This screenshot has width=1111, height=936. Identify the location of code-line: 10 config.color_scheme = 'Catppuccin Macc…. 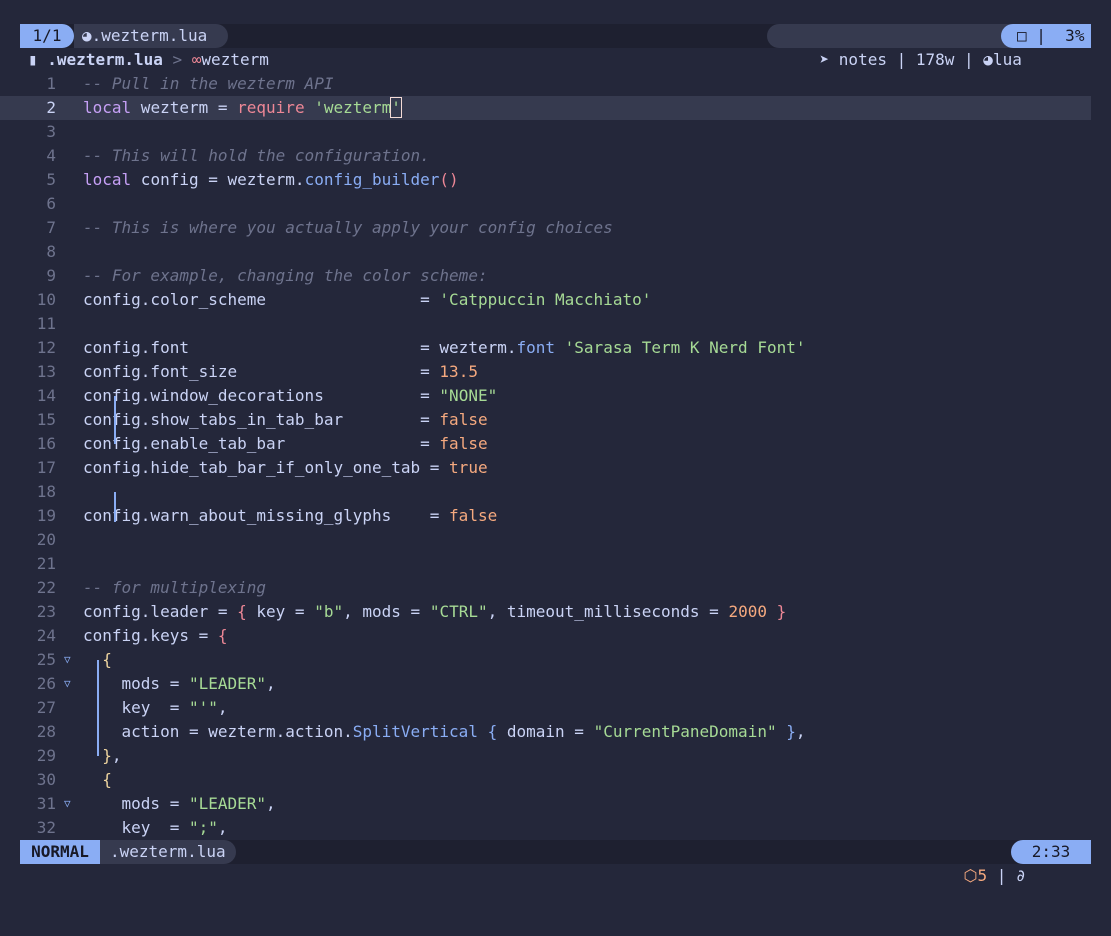
(555, 300).